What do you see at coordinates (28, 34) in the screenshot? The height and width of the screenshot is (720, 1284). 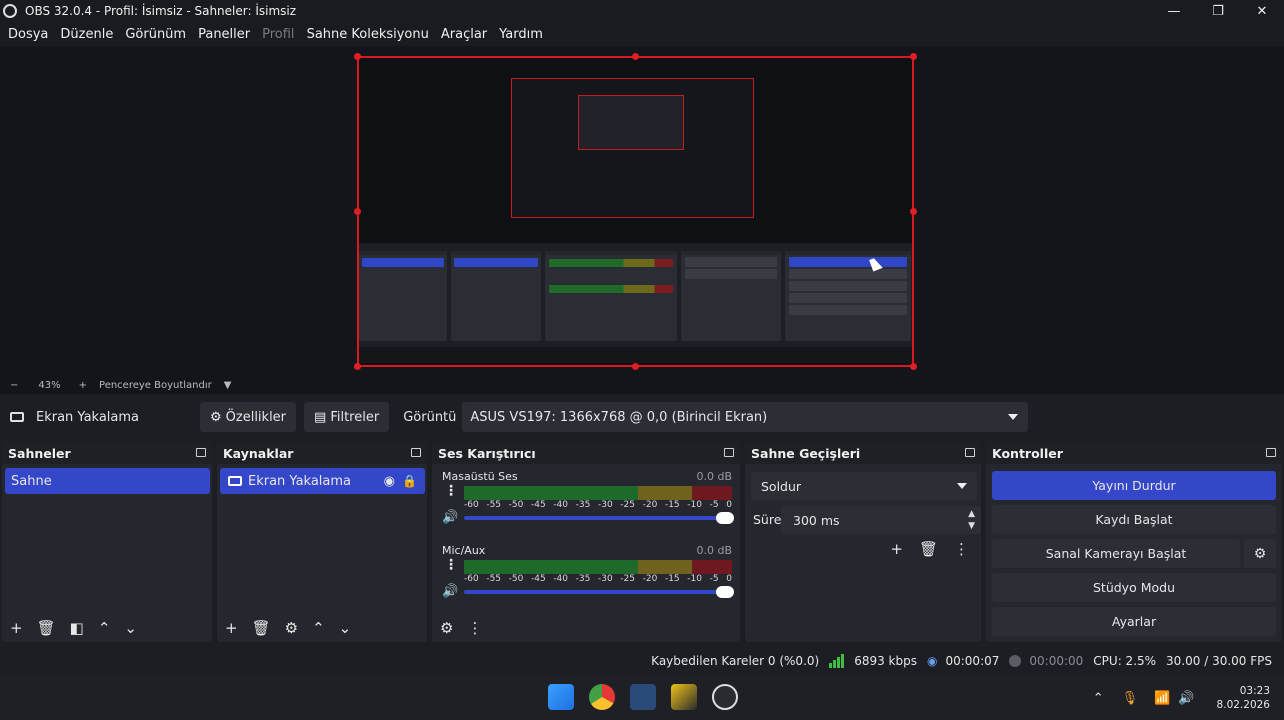 I see `menu-file: Dosya` at bounding box center [28, 34].